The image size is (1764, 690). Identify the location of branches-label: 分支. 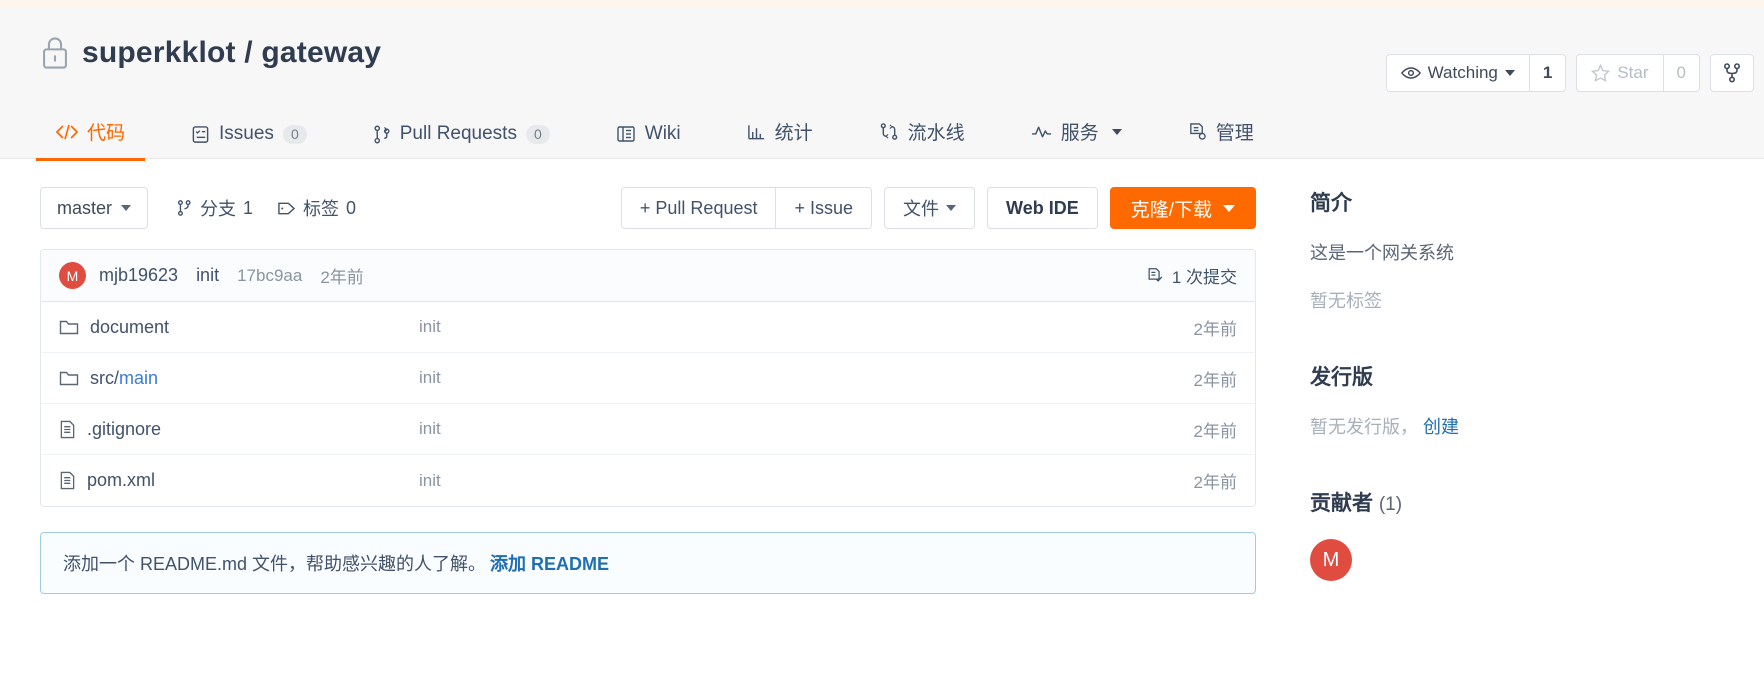
(218, 209).